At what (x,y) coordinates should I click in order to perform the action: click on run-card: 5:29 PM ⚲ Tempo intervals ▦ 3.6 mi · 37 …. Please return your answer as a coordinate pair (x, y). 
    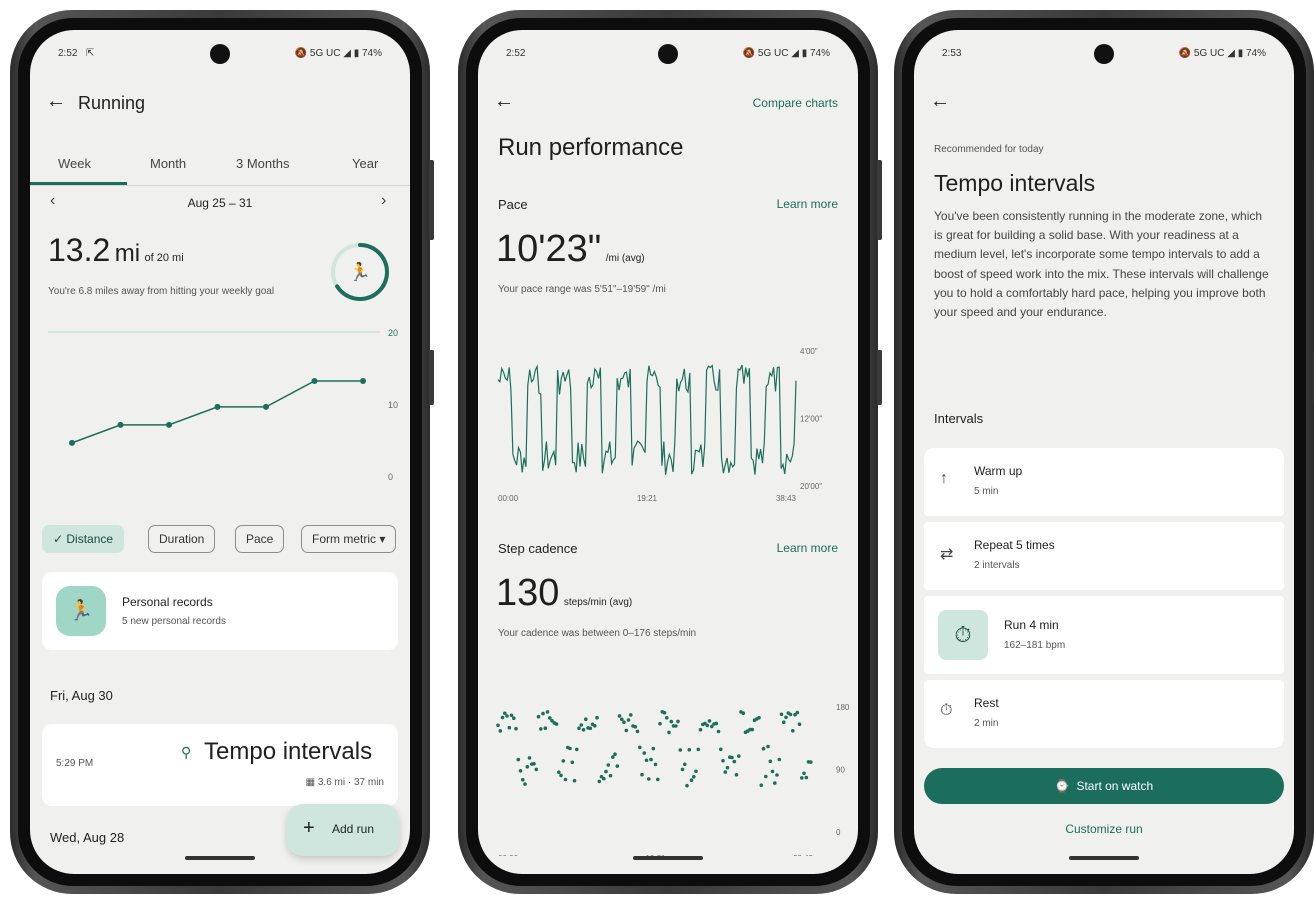
    Looking at the image, I should click on (220, 765).